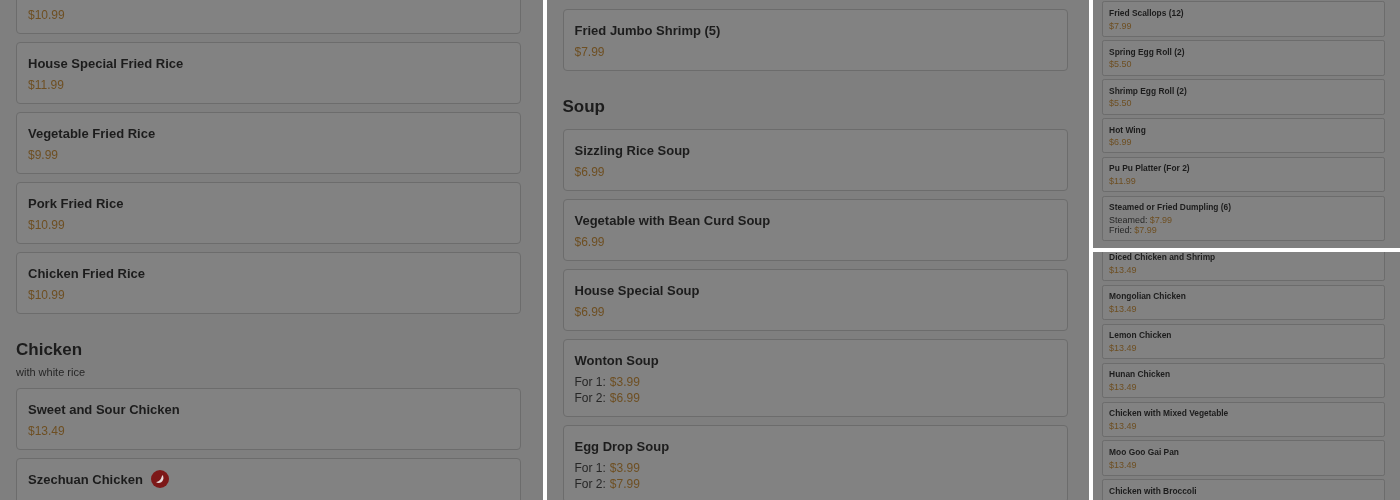 The height and width of the screenshot is (500, 1400). What do you see at coordinates (584, 107) in the screenshot?
I see `section-title: Soup` at bounding box center [584, 107].